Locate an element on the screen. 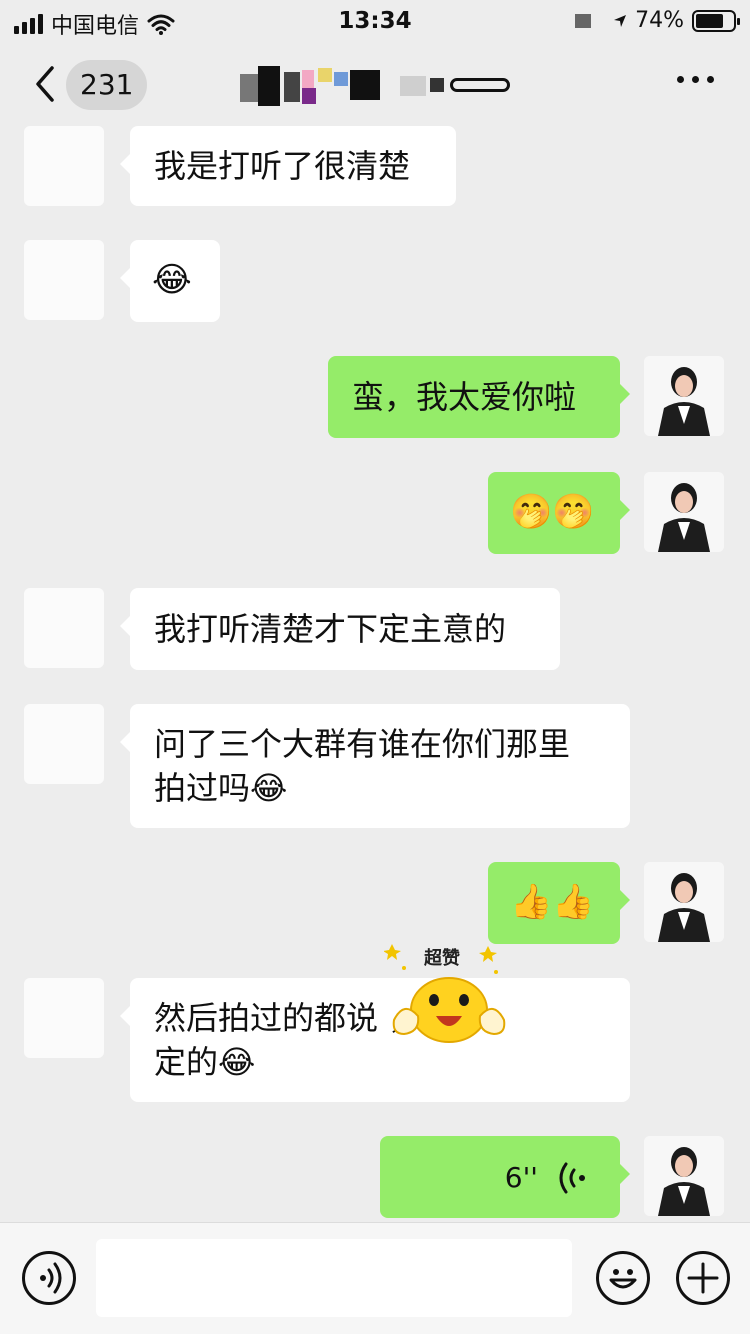 This screenshot has width=750, height=1334. voice-input-button is located at coordinates (49, 1278).